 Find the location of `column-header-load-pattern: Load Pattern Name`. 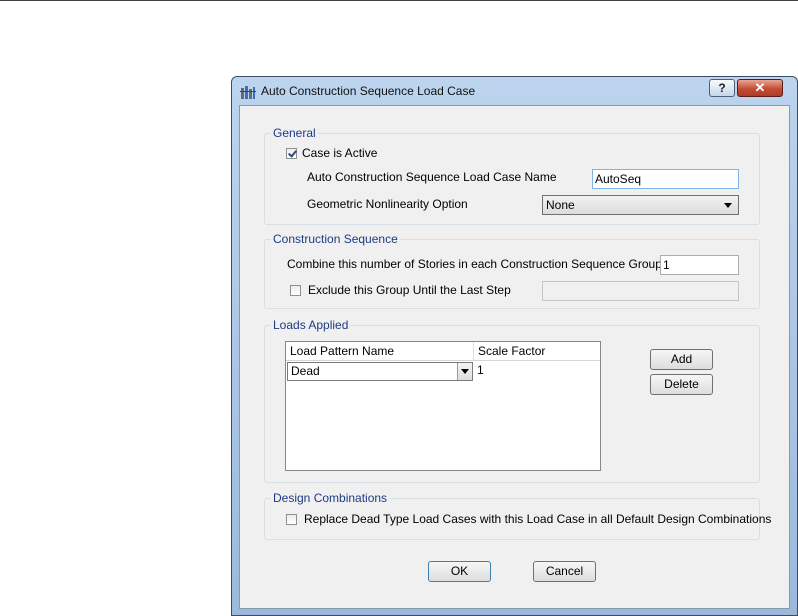

column-header-load-pattern: Load Pattern Name is located at coordinates (380, 351).